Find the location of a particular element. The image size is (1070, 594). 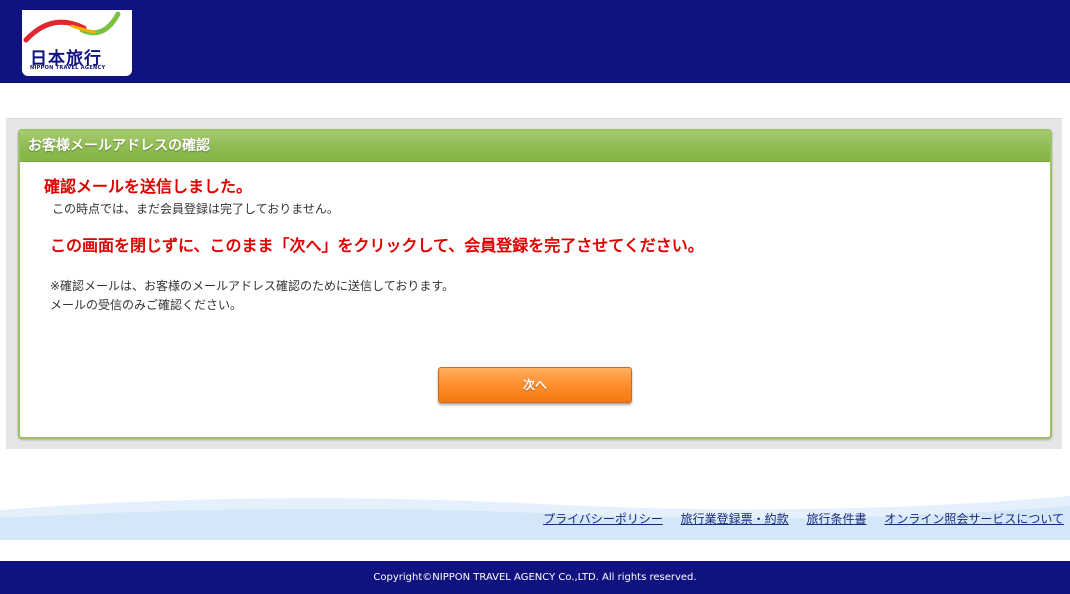

footer-link-registration: 旅行業登録票・約款 is located at coordinates (735, 519).